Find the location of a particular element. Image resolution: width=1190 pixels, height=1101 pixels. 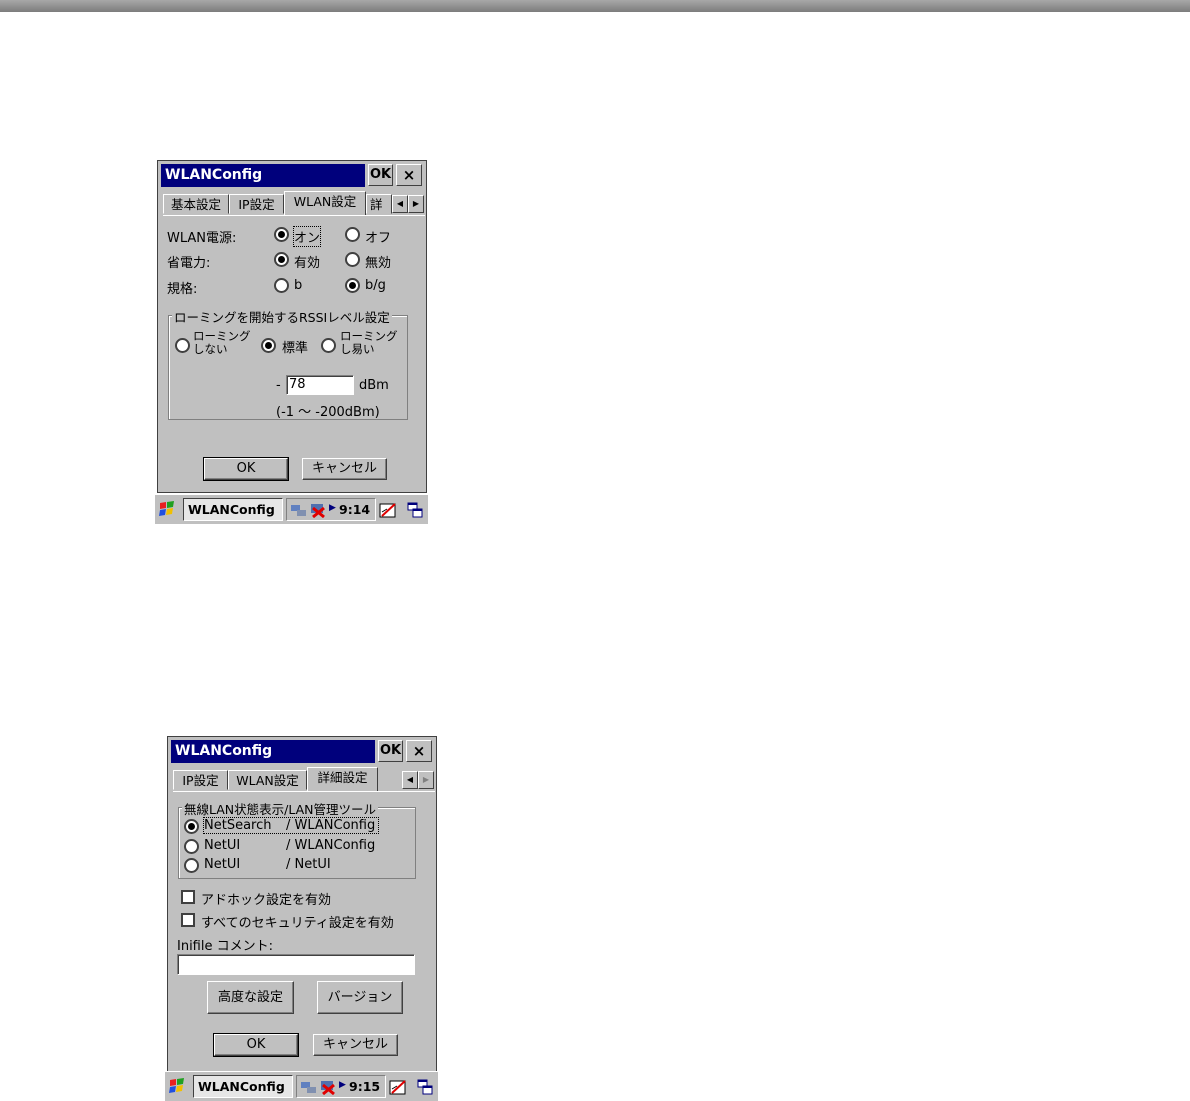

netui-netui-label: NetUI / NetUI is located at coordinates (267, 864).